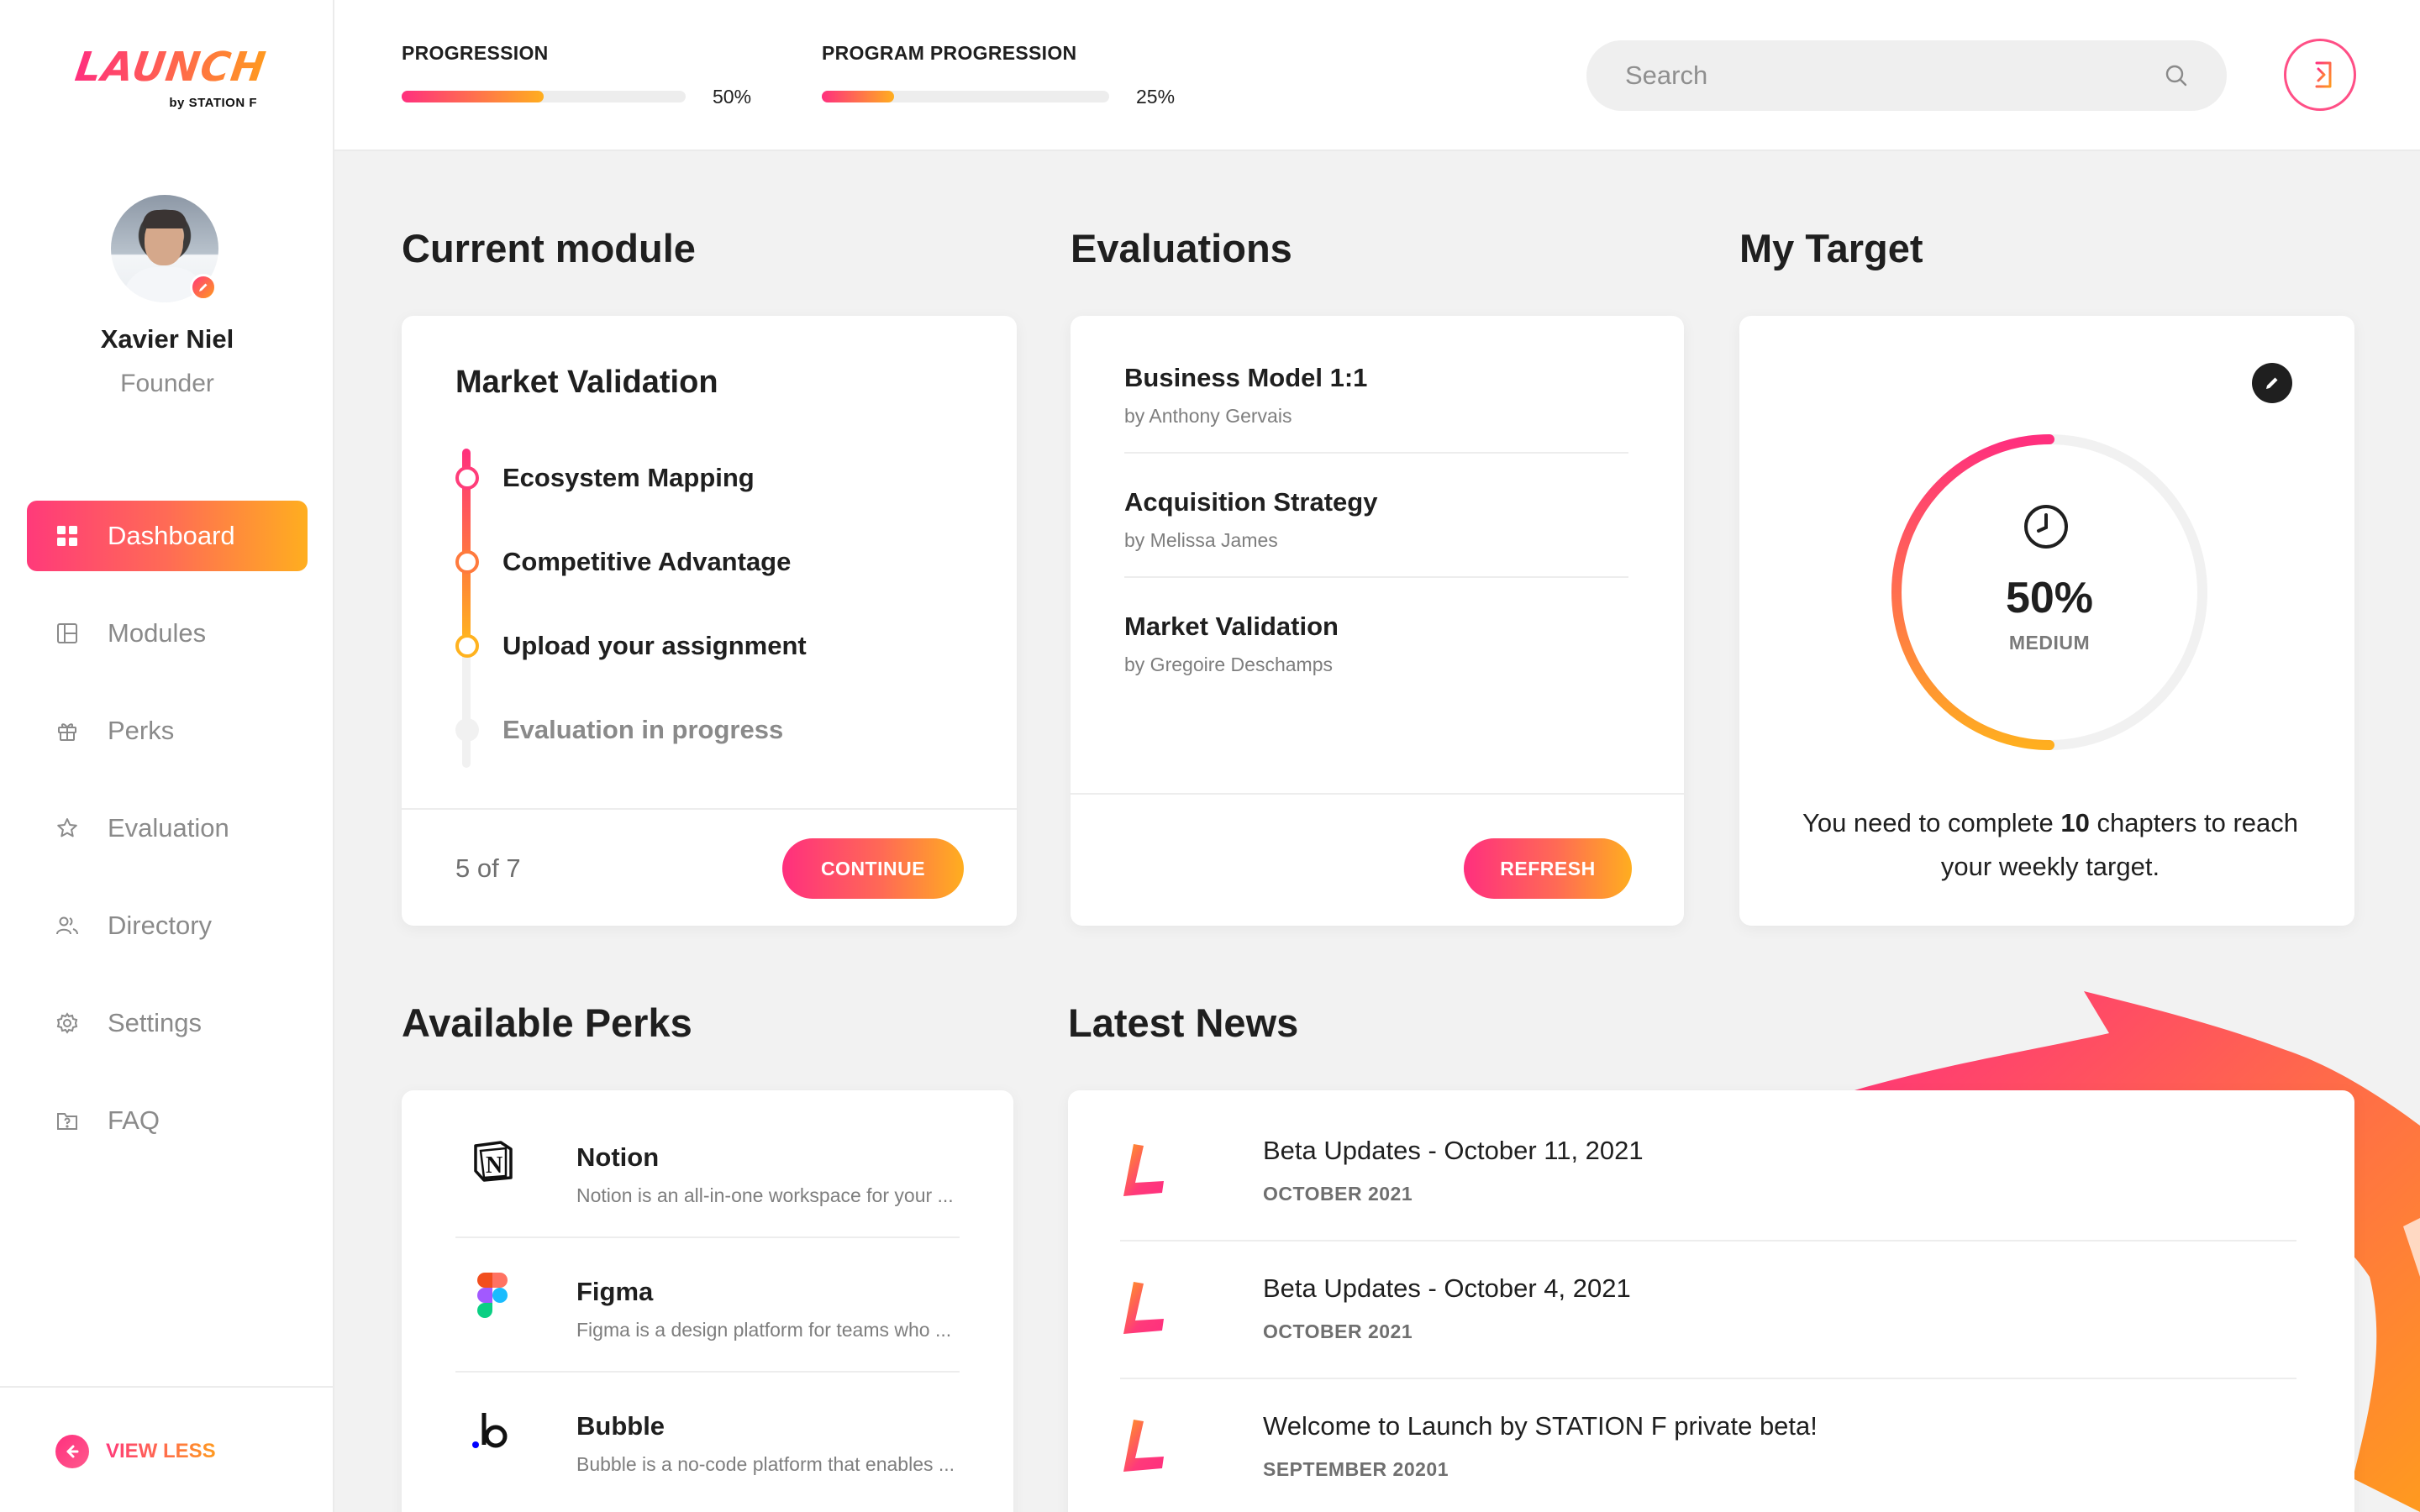 This screenshot has height=1512, width=2420. Describe the element at coordinates (1831, 248) in the screenshot. I see `my-target-heading: My Target` at that location.